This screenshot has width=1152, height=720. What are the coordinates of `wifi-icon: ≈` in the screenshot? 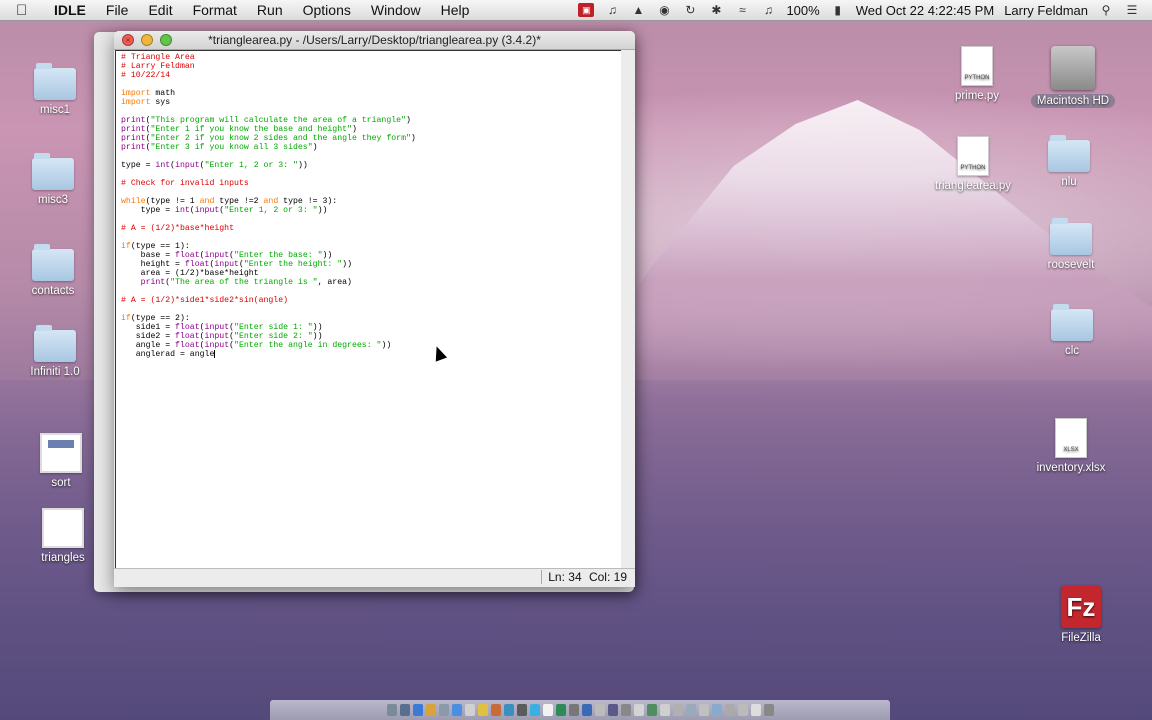 It's located at (742, 10).